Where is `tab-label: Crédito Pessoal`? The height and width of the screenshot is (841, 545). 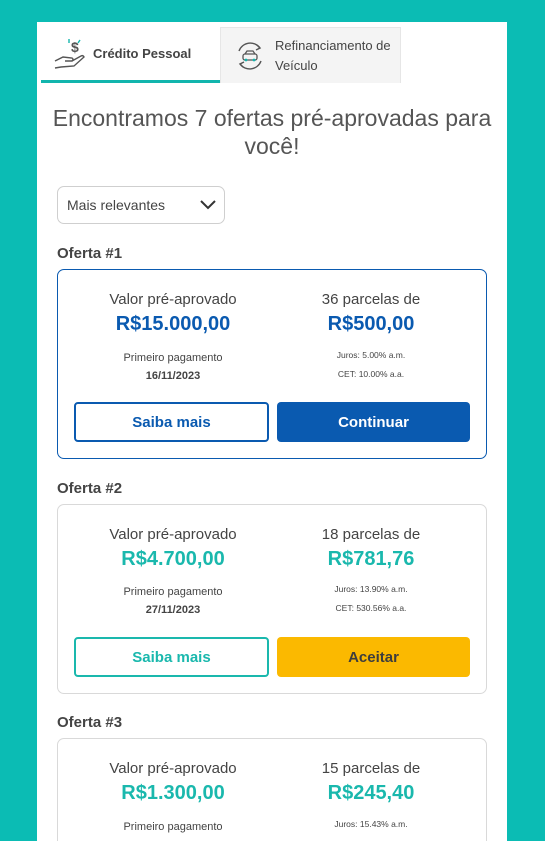 tab-label: Crédito Pessoal is located at coordinates (142, 53).